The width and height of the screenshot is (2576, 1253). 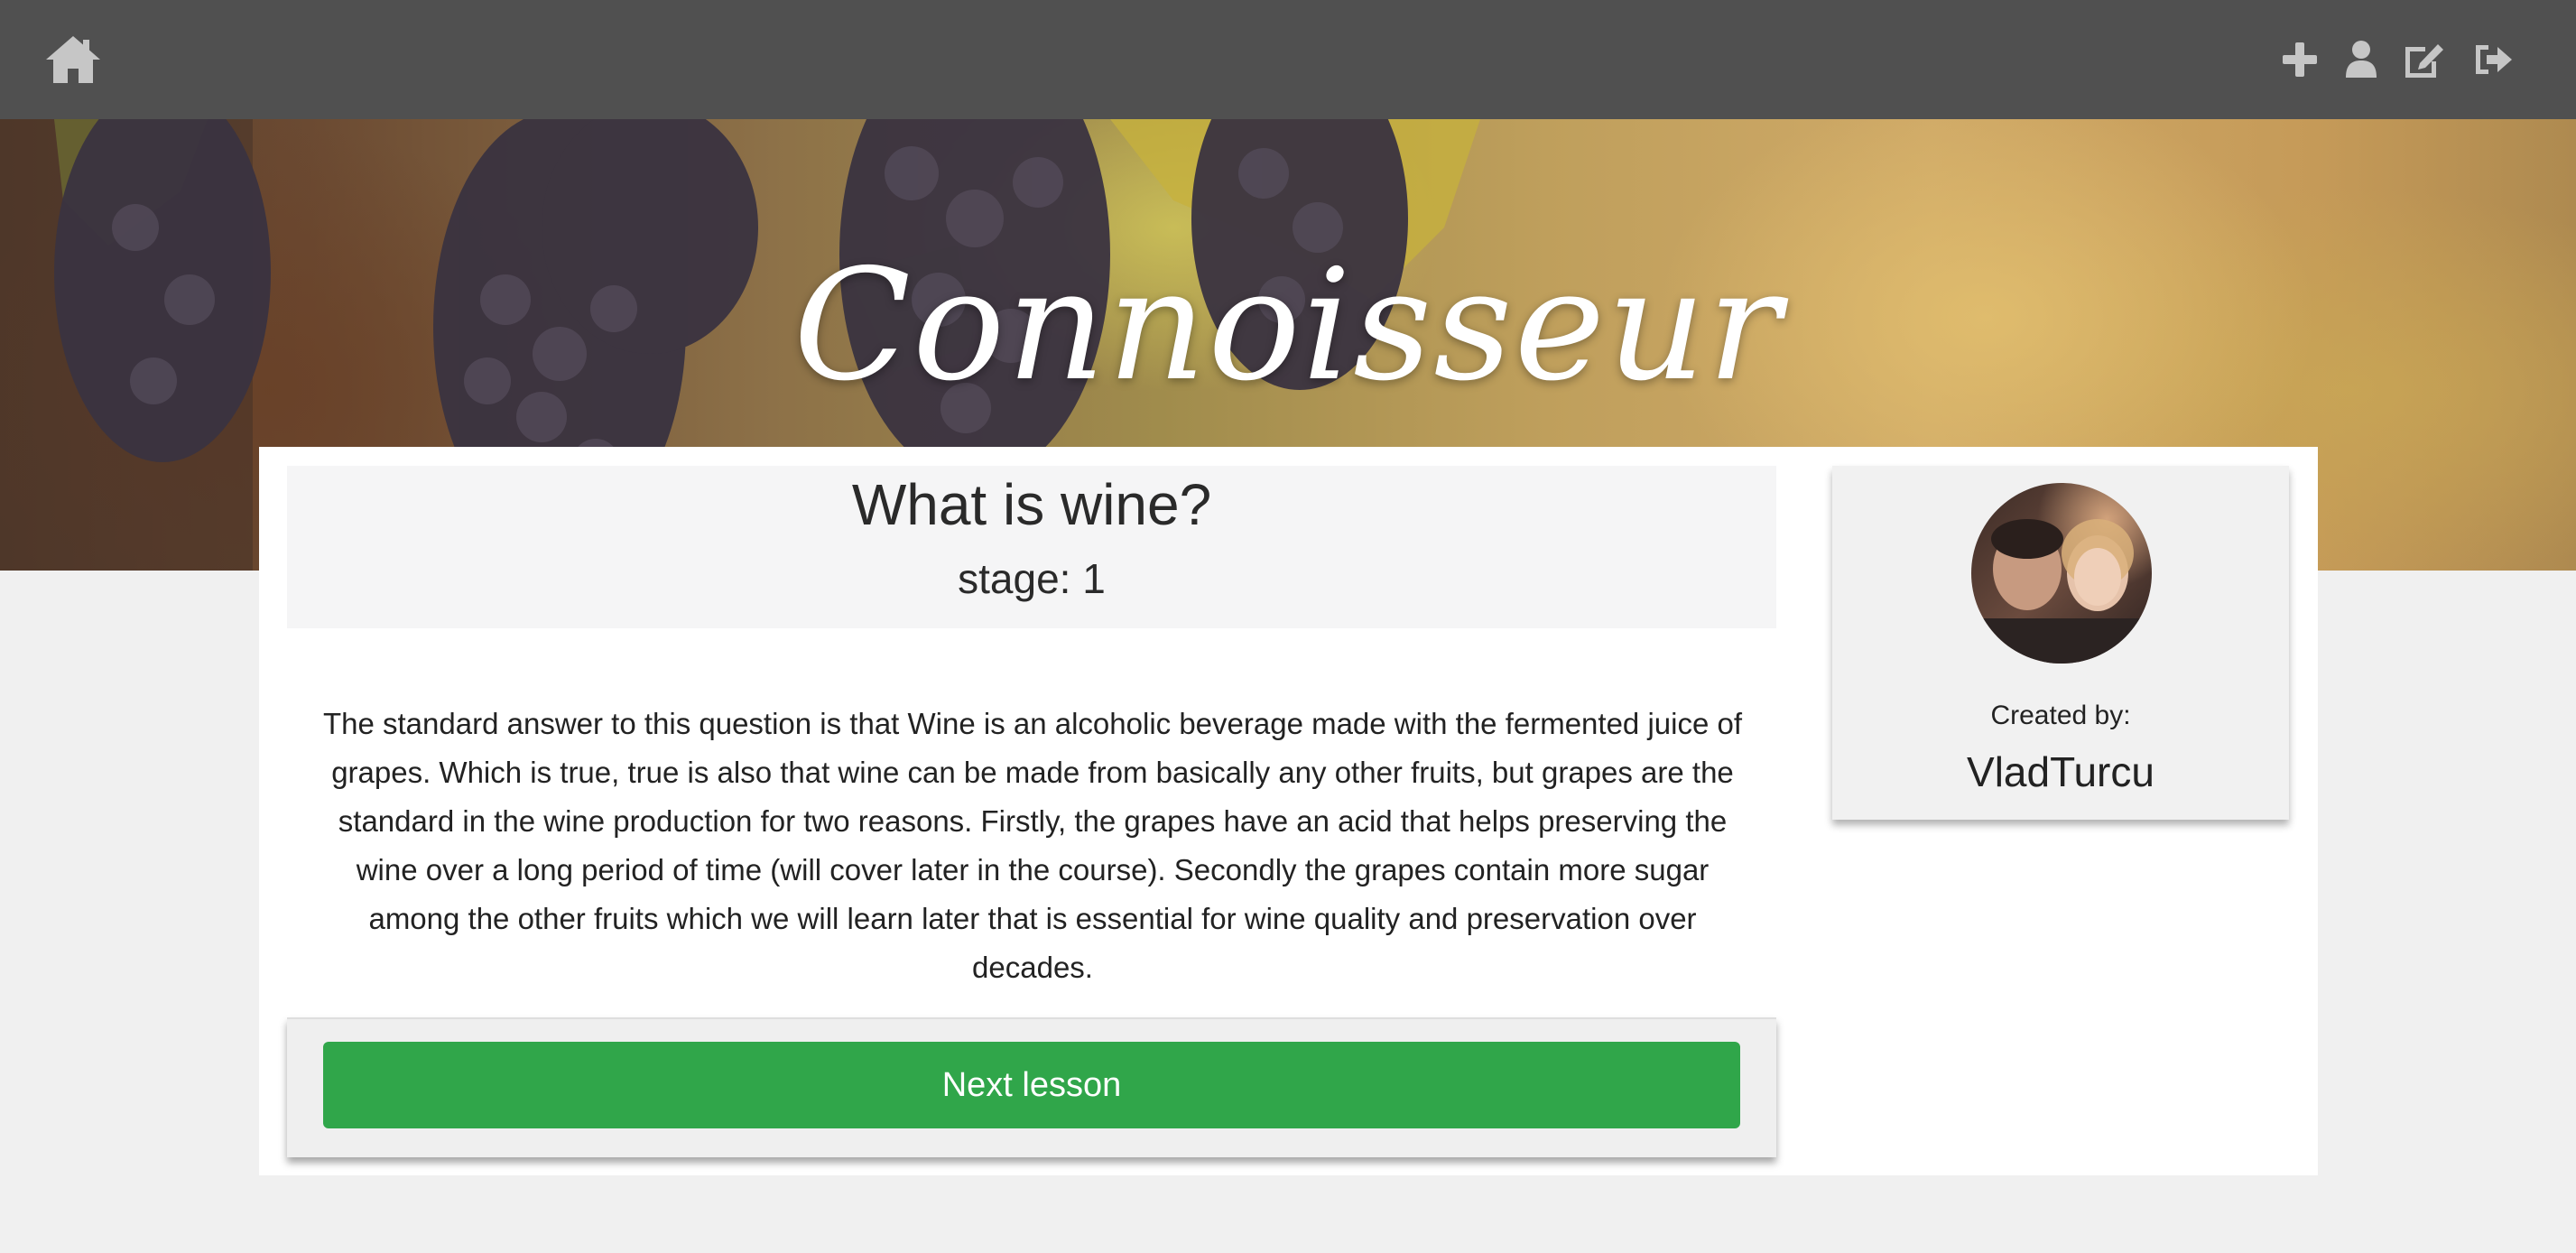 I want to click on created-by-label: Created by:, so click(x=2060, y=716).